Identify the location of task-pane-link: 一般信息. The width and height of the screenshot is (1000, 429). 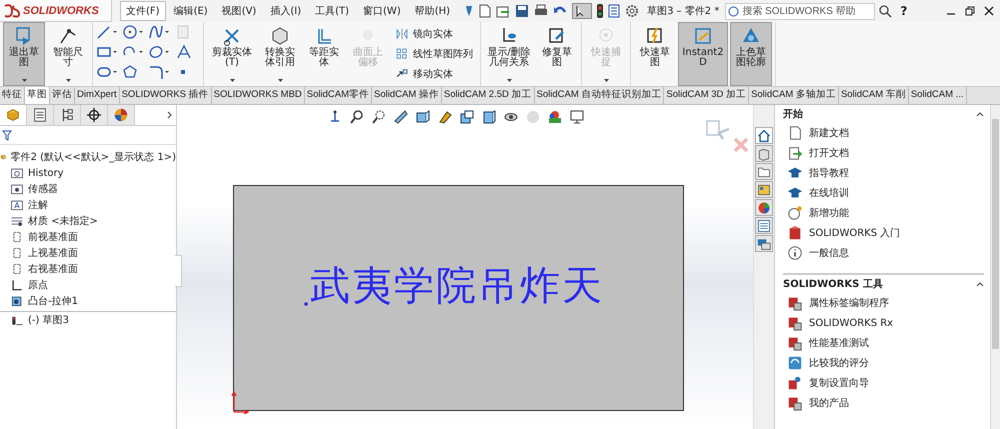
(829, 253).